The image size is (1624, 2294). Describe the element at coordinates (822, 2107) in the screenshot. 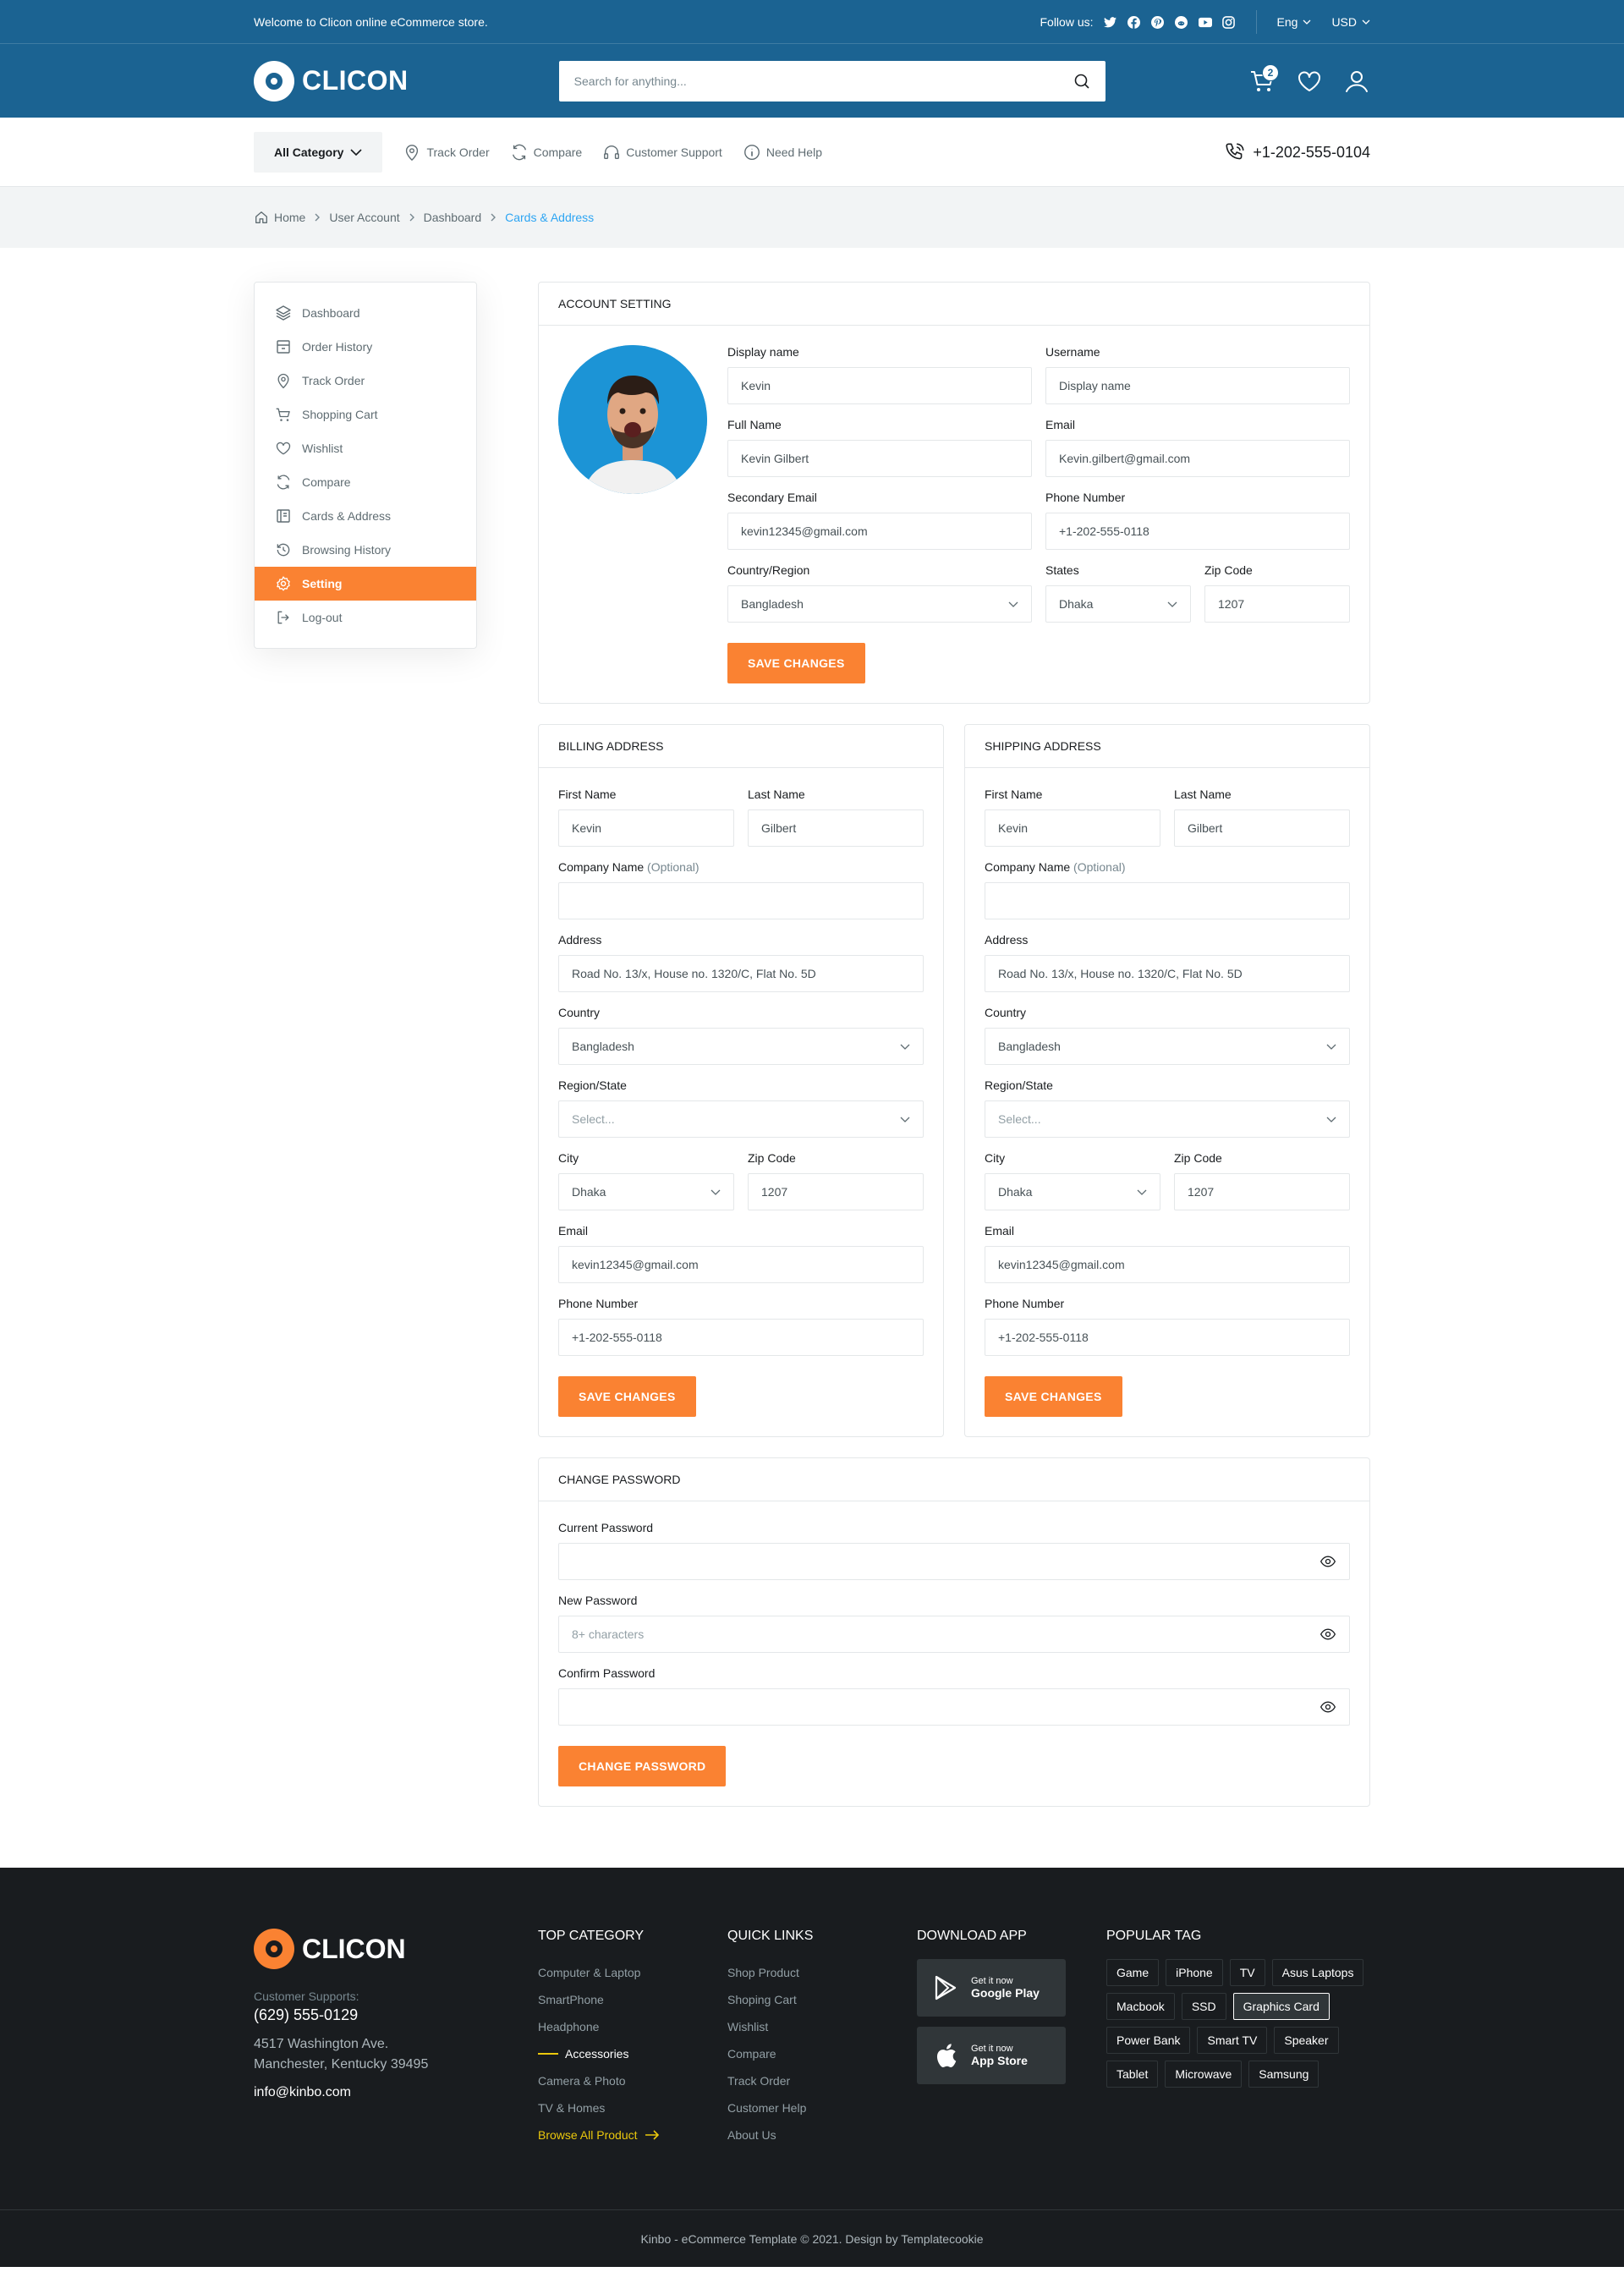

I see `footer-link: Customer Help` at that location.